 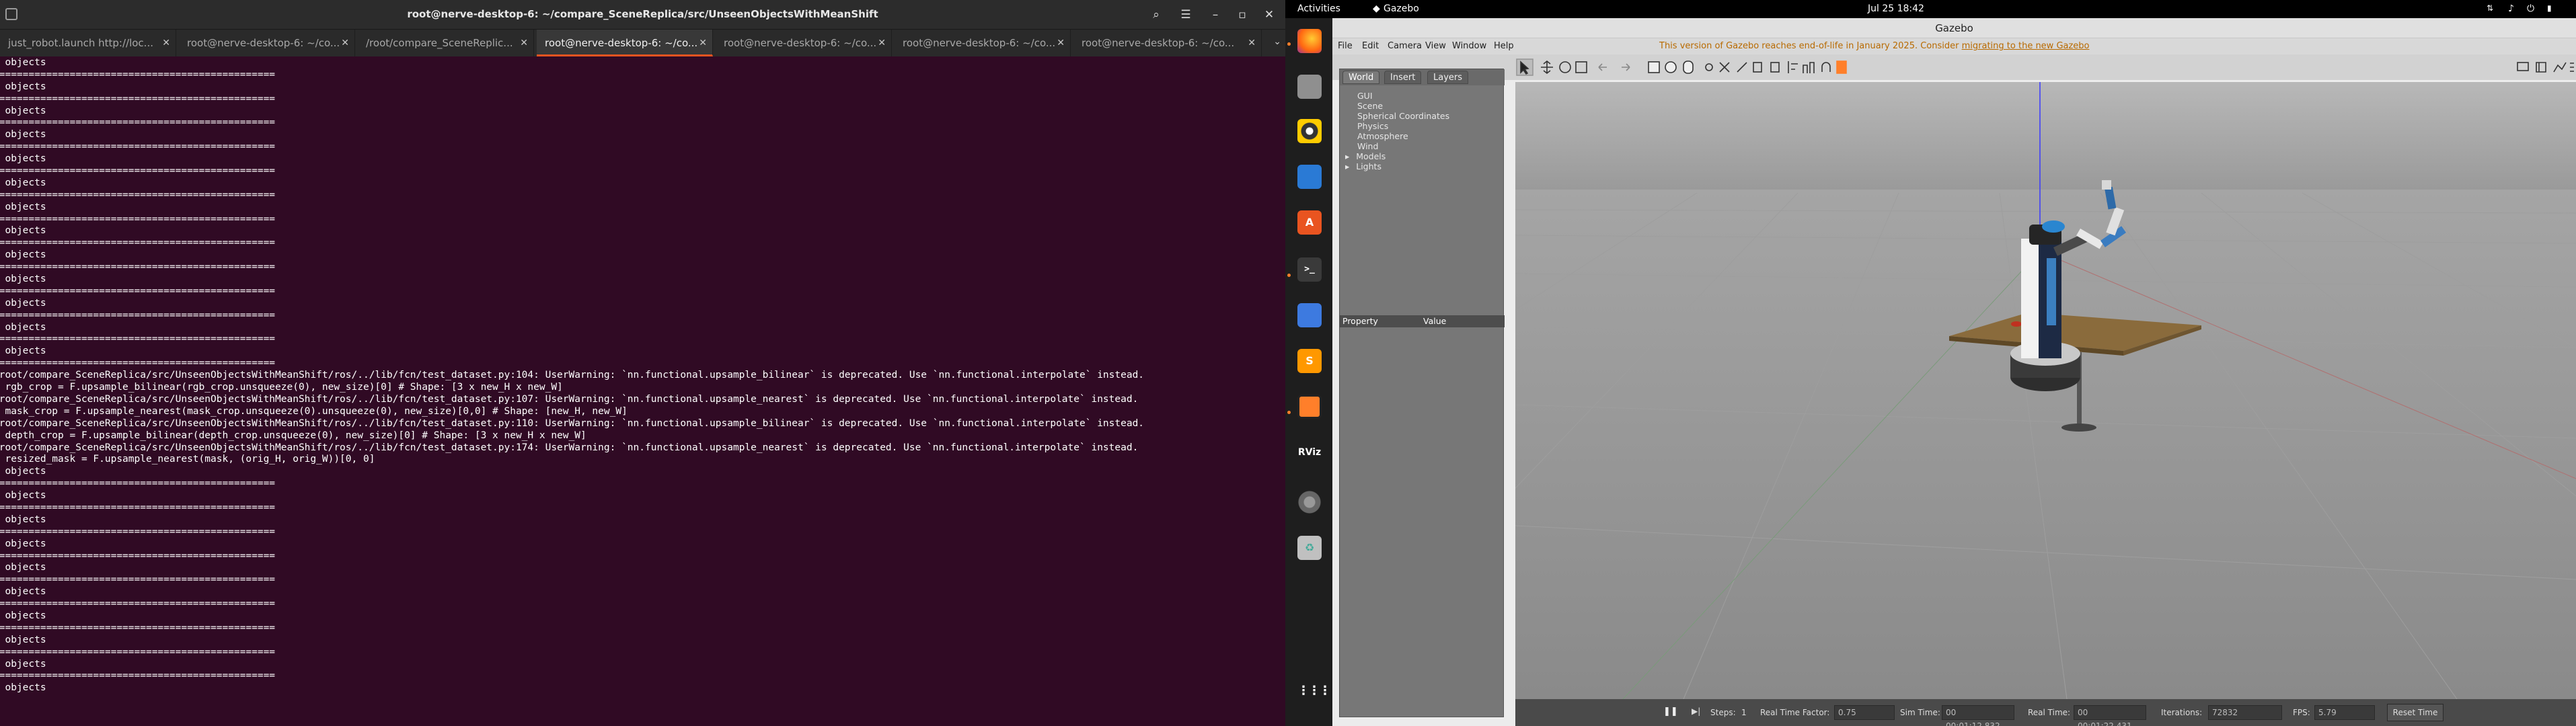 What do you see at coordinates (1709, 67) in the screenshot?
I see `pointlight-icon` at bounding box center [1709, 67].